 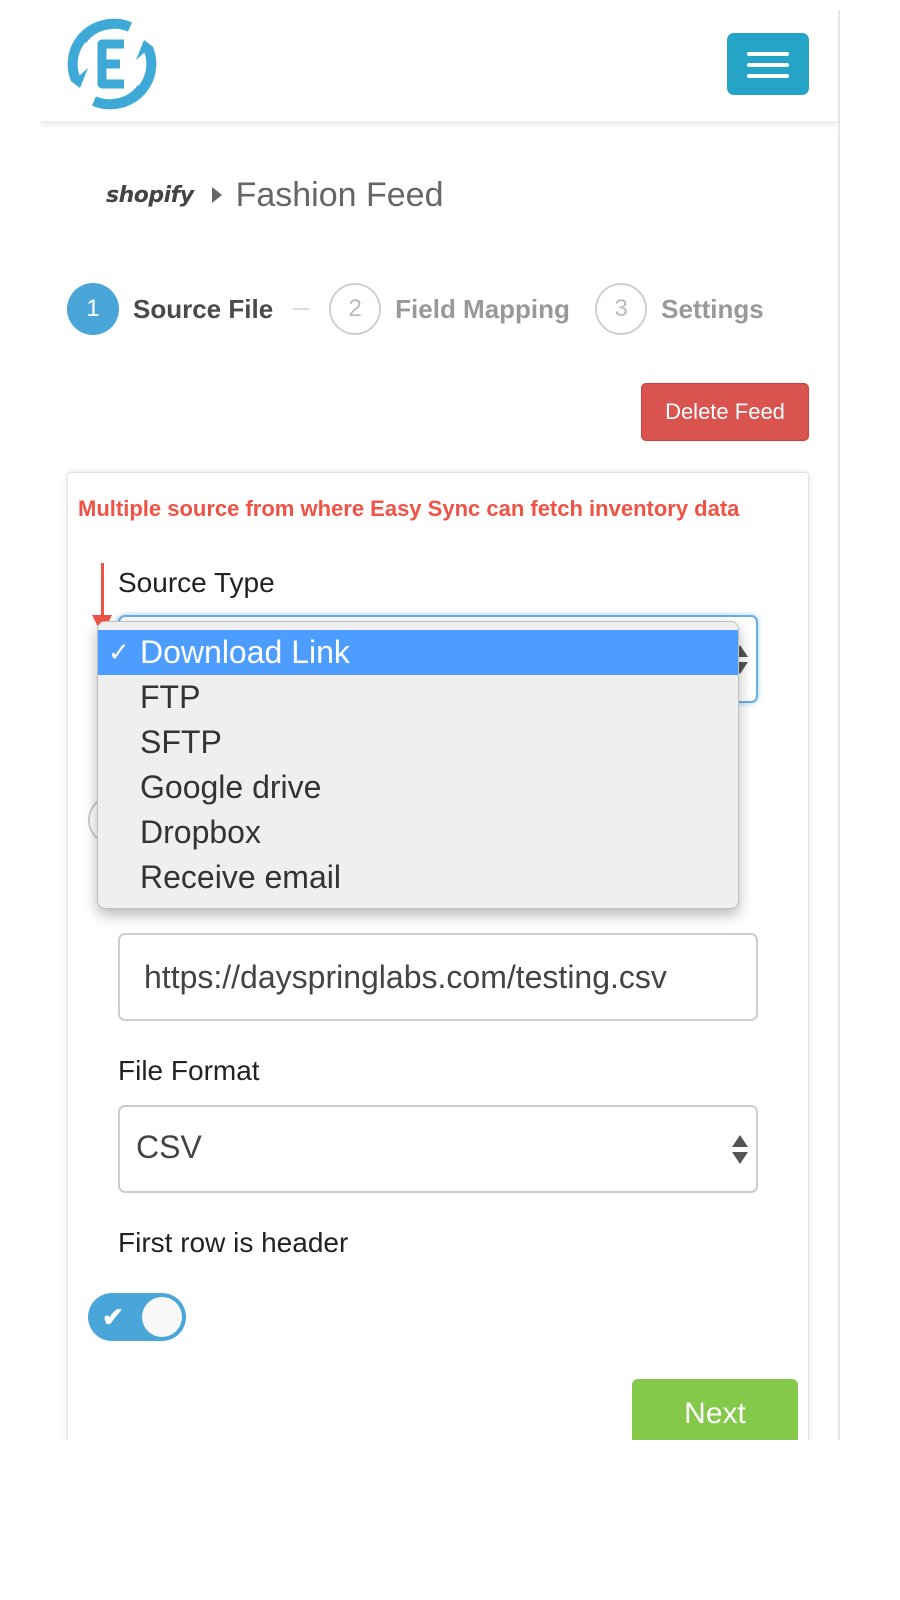 I want to click on delete-feed-button: Delete Feed, so click(x=725, y=412).